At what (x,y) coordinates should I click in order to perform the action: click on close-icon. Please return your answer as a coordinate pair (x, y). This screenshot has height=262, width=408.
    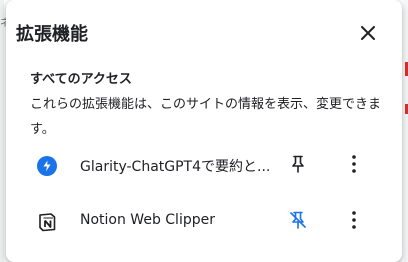
    Looking at the image, I should click on (368, 34).